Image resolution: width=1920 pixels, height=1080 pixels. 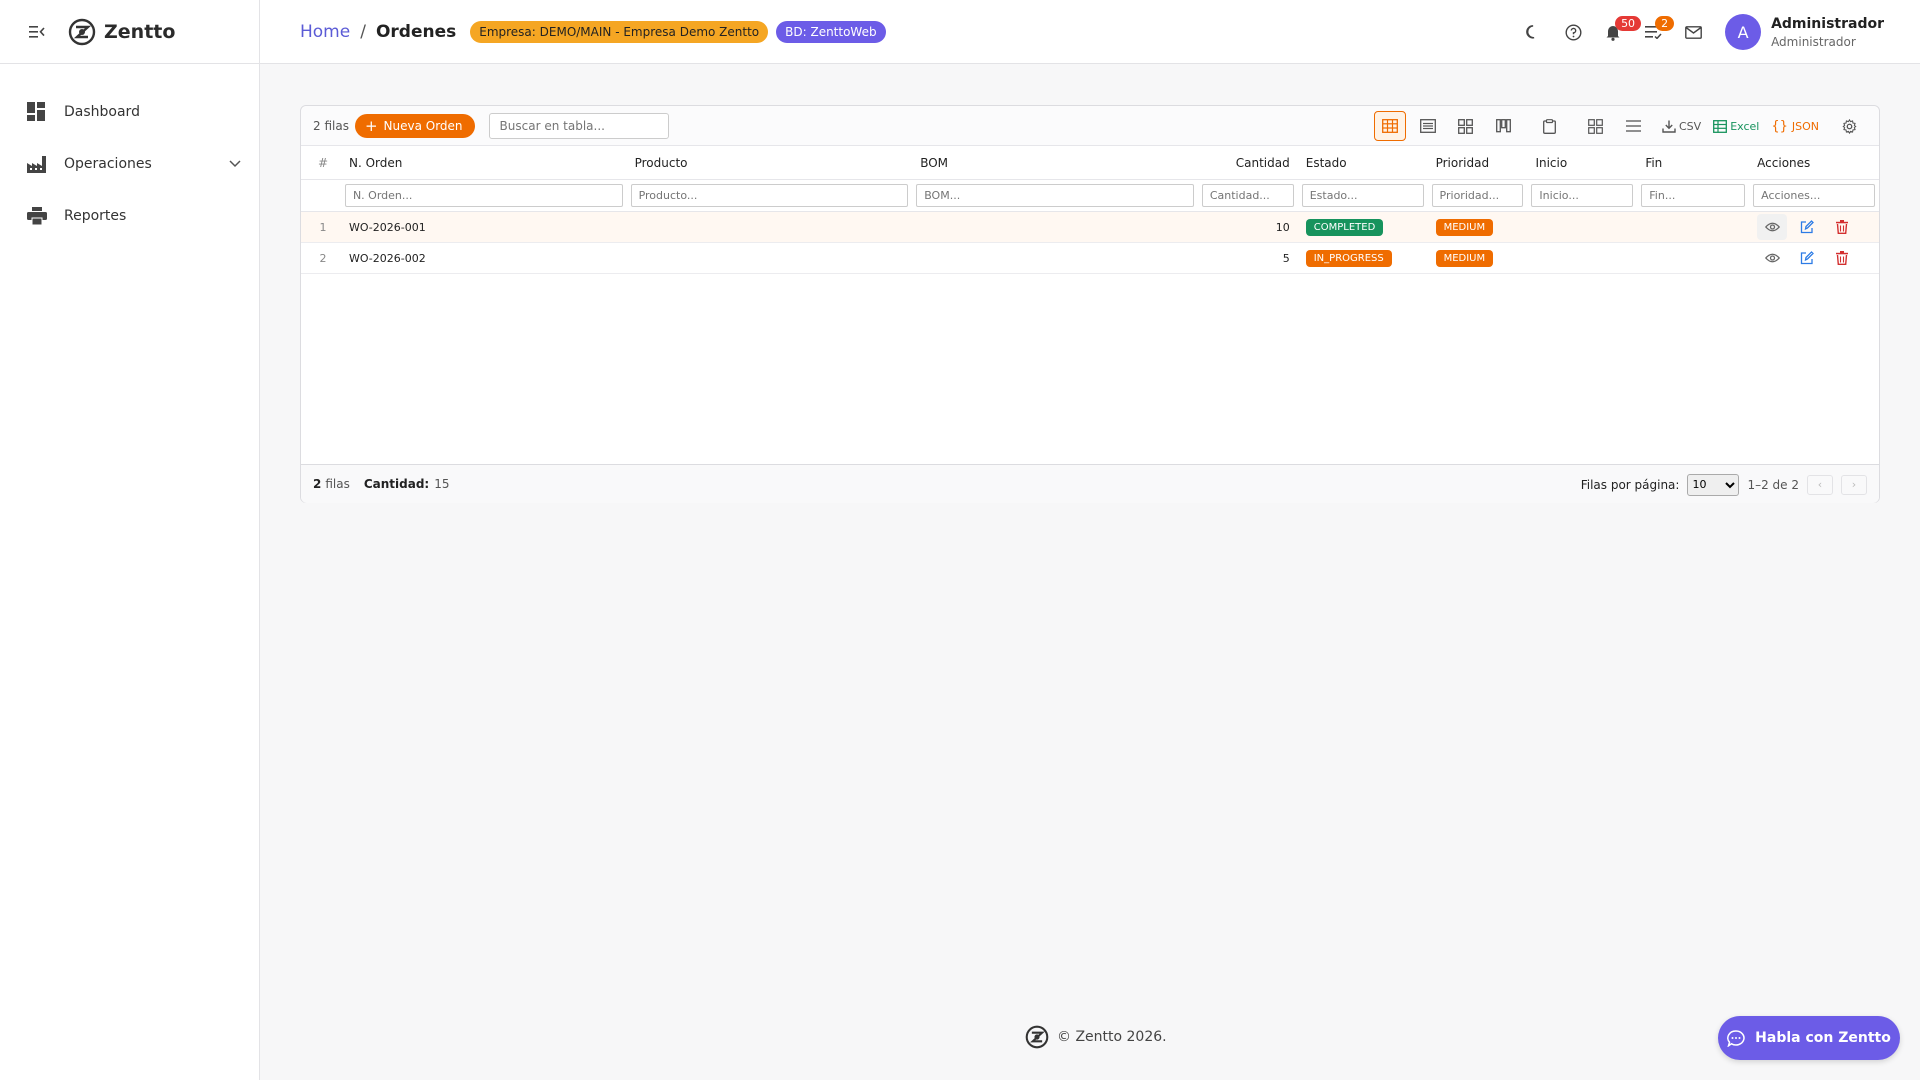 What do you see at coordinates (1820, 484) in the screenshot?
I see `prev-page-button: ‹` at bounding box center [1820, 484].